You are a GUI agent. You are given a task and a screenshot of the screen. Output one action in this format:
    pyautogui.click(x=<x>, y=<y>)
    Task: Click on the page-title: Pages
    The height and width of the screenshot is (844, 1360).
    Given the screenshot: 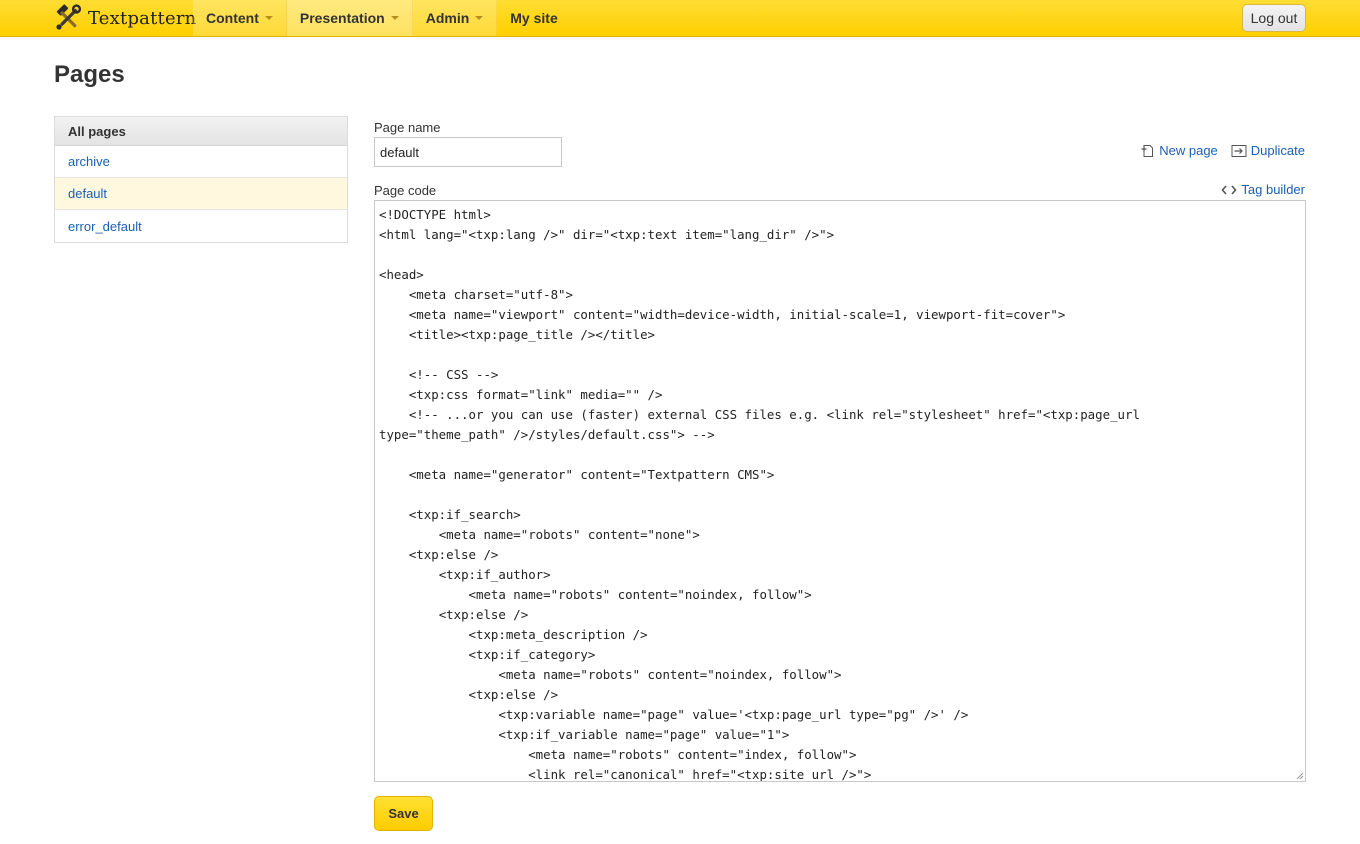 What is the action you would take?
    pyautogui.click(x=89, y=74)
    